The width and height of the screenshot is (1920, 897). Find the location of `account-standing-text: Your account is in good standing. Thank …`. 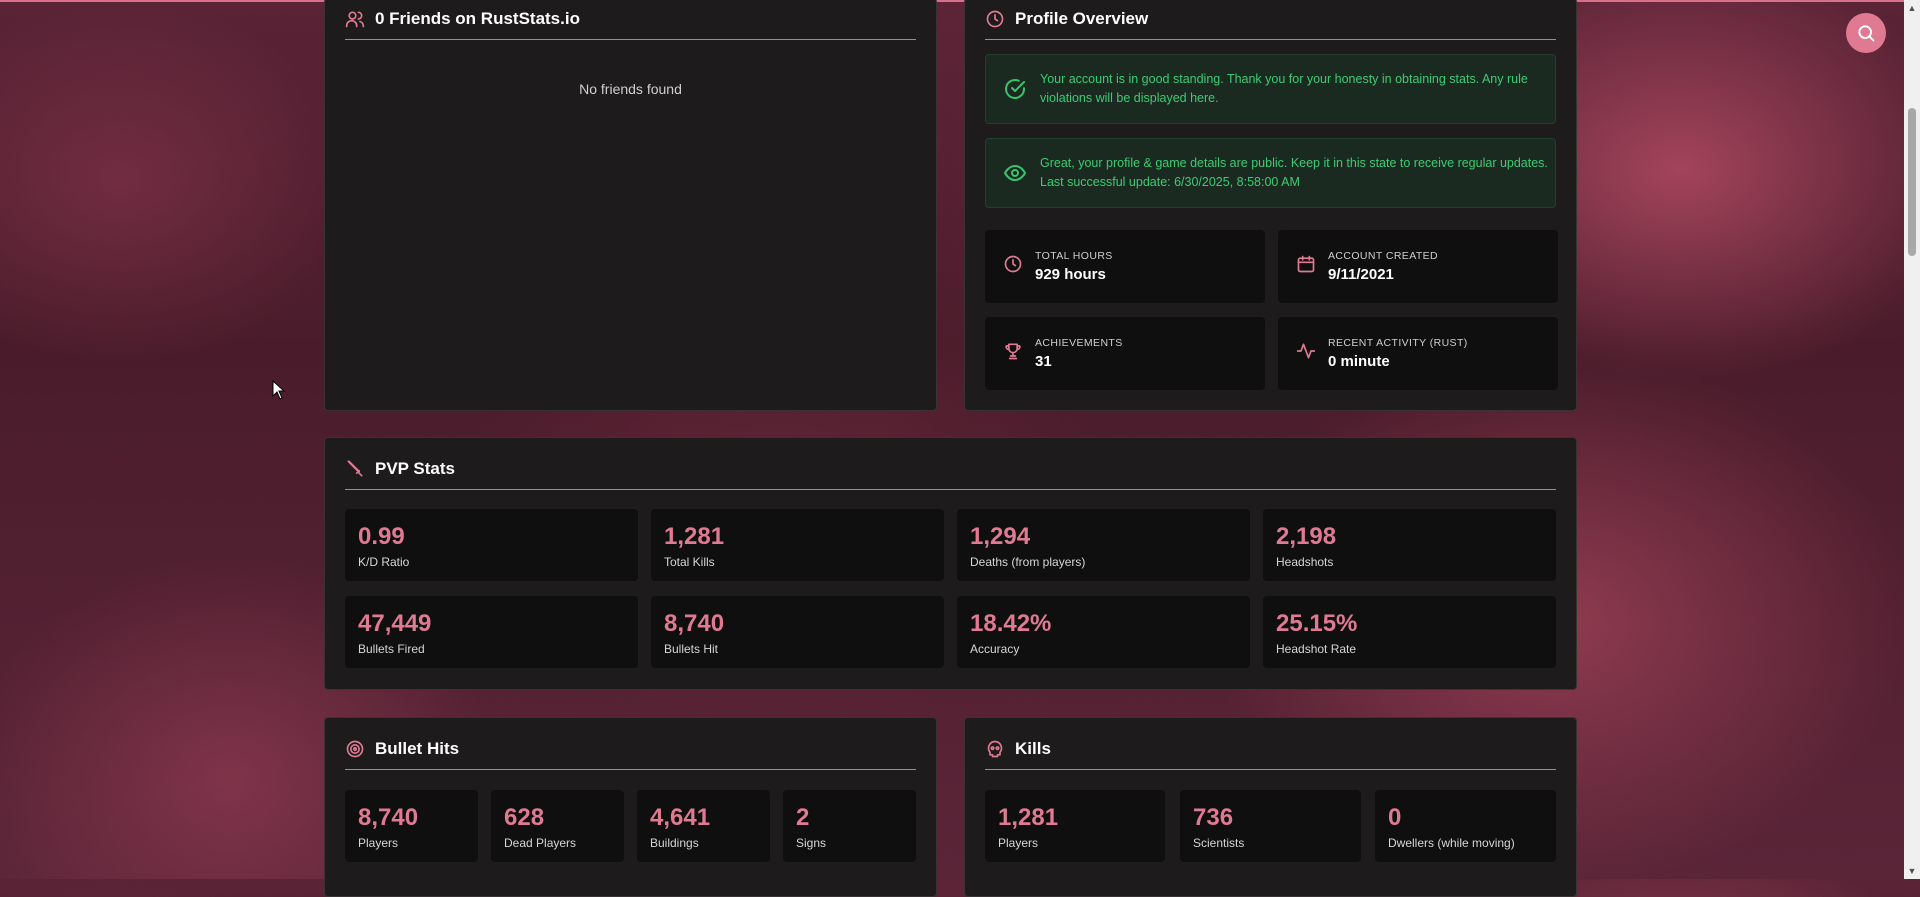

account-standing-text: Your account is in good standing. Thank … is located at coordinates (1284, 89).